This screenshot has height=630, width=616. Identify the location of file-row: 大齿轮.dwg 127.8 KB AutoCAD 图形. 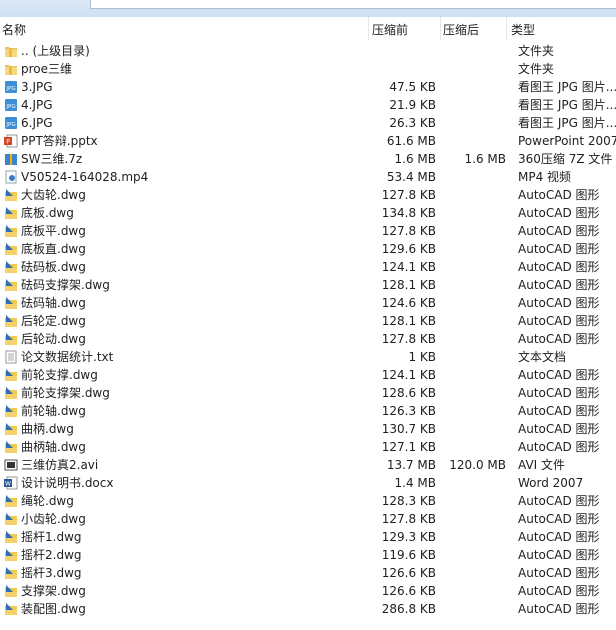
(308, 195).